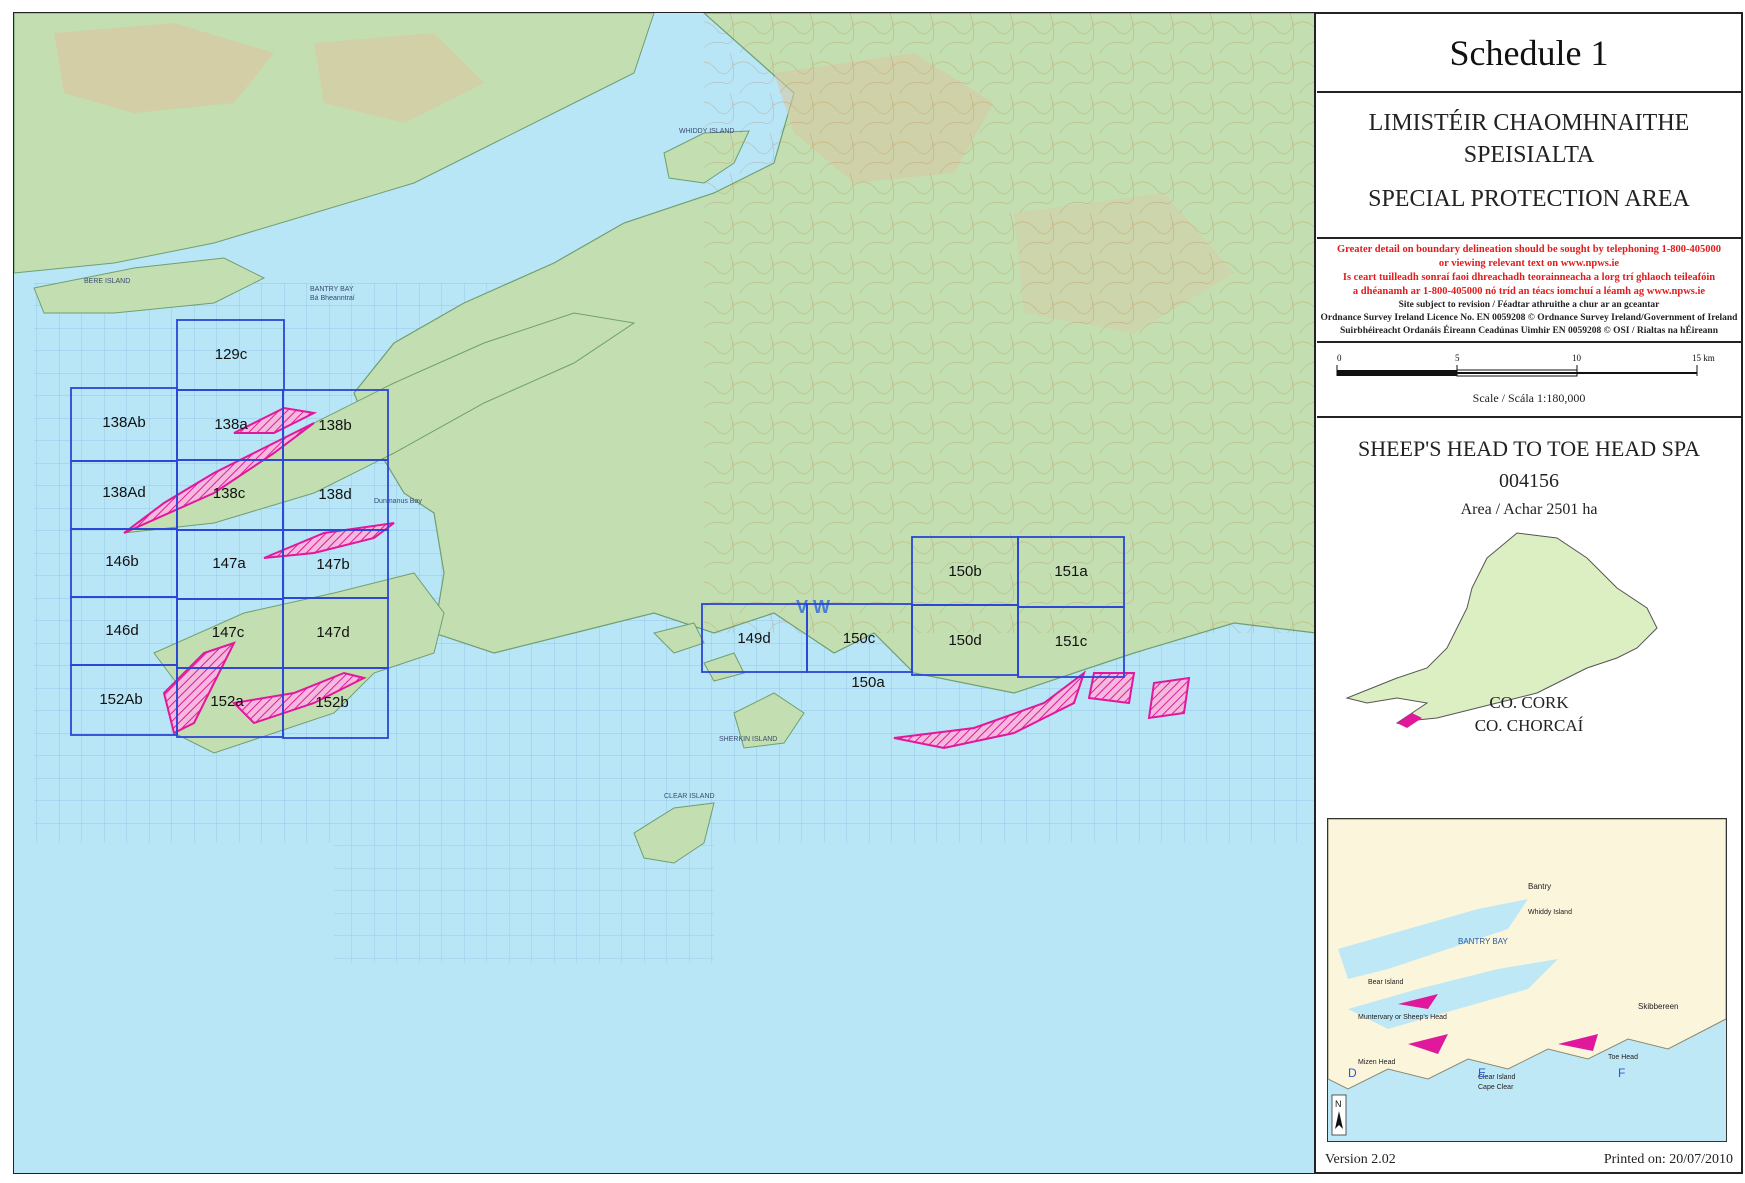  What do you see at coordinates (1529, 398) in the screenshot?
I see `scale-label: Scale / Scála 1:180,000` at bounding box center [1529, 398].